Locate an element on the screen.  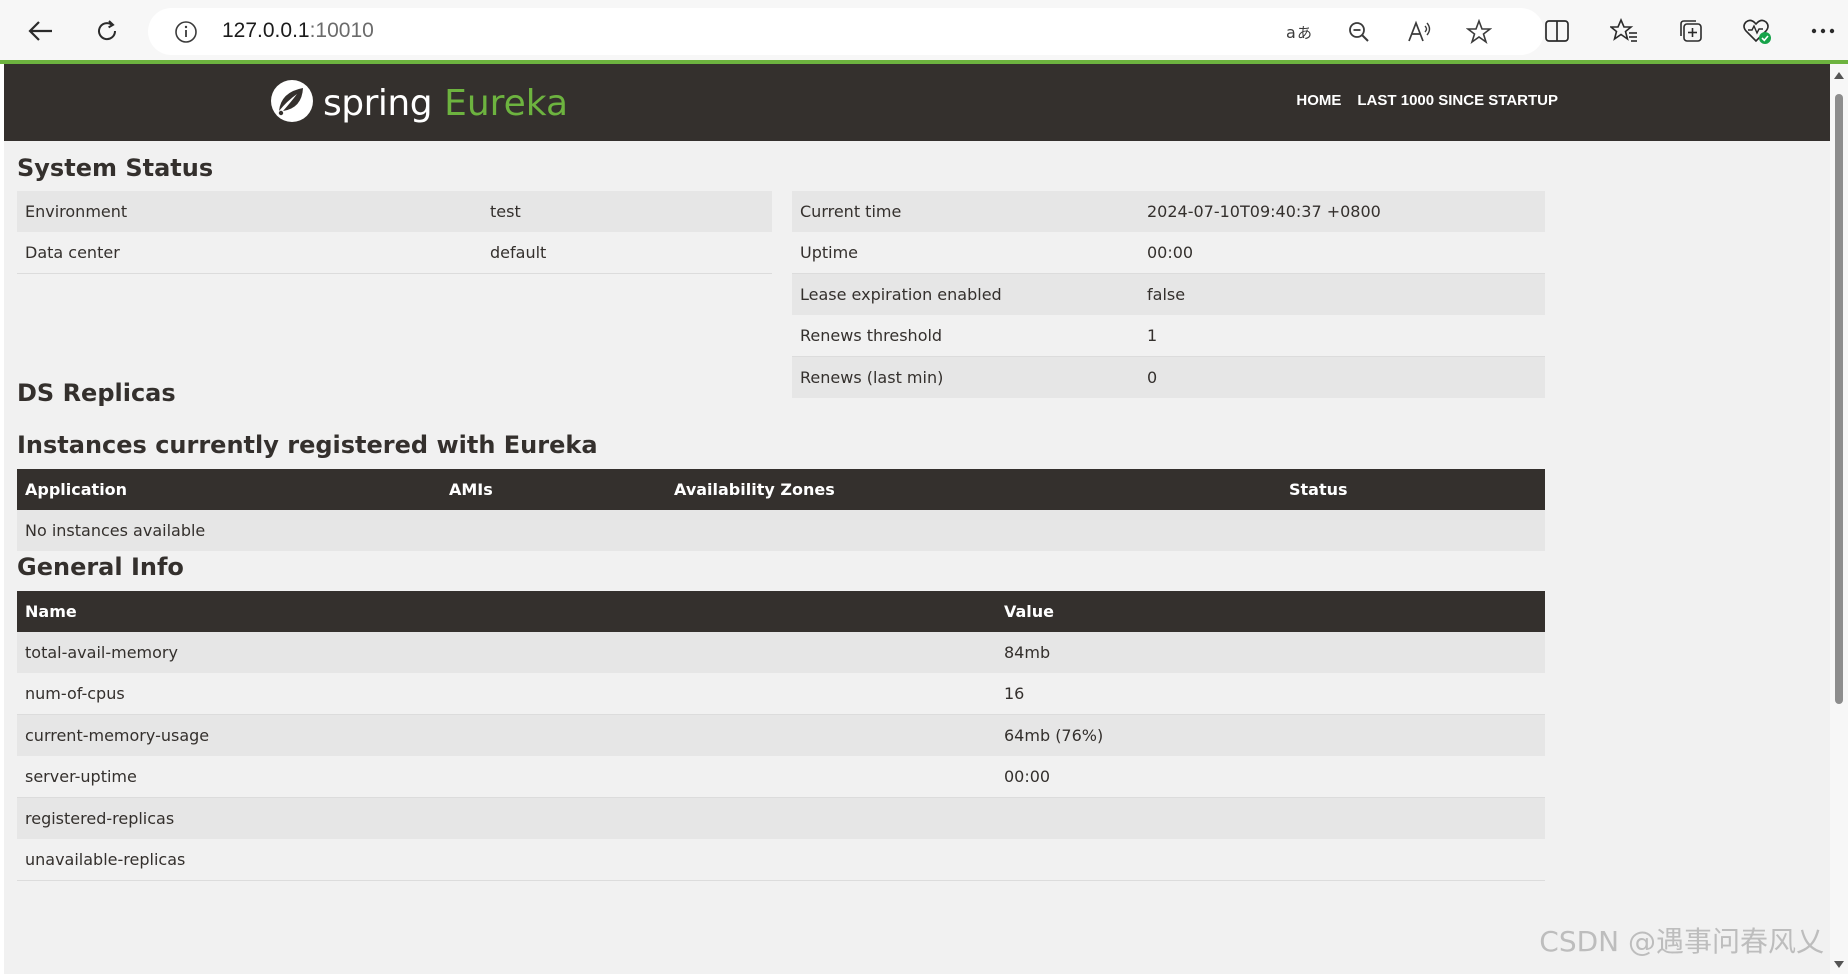
brand-logo: spring Eureka is located at coordinates (418, 103).